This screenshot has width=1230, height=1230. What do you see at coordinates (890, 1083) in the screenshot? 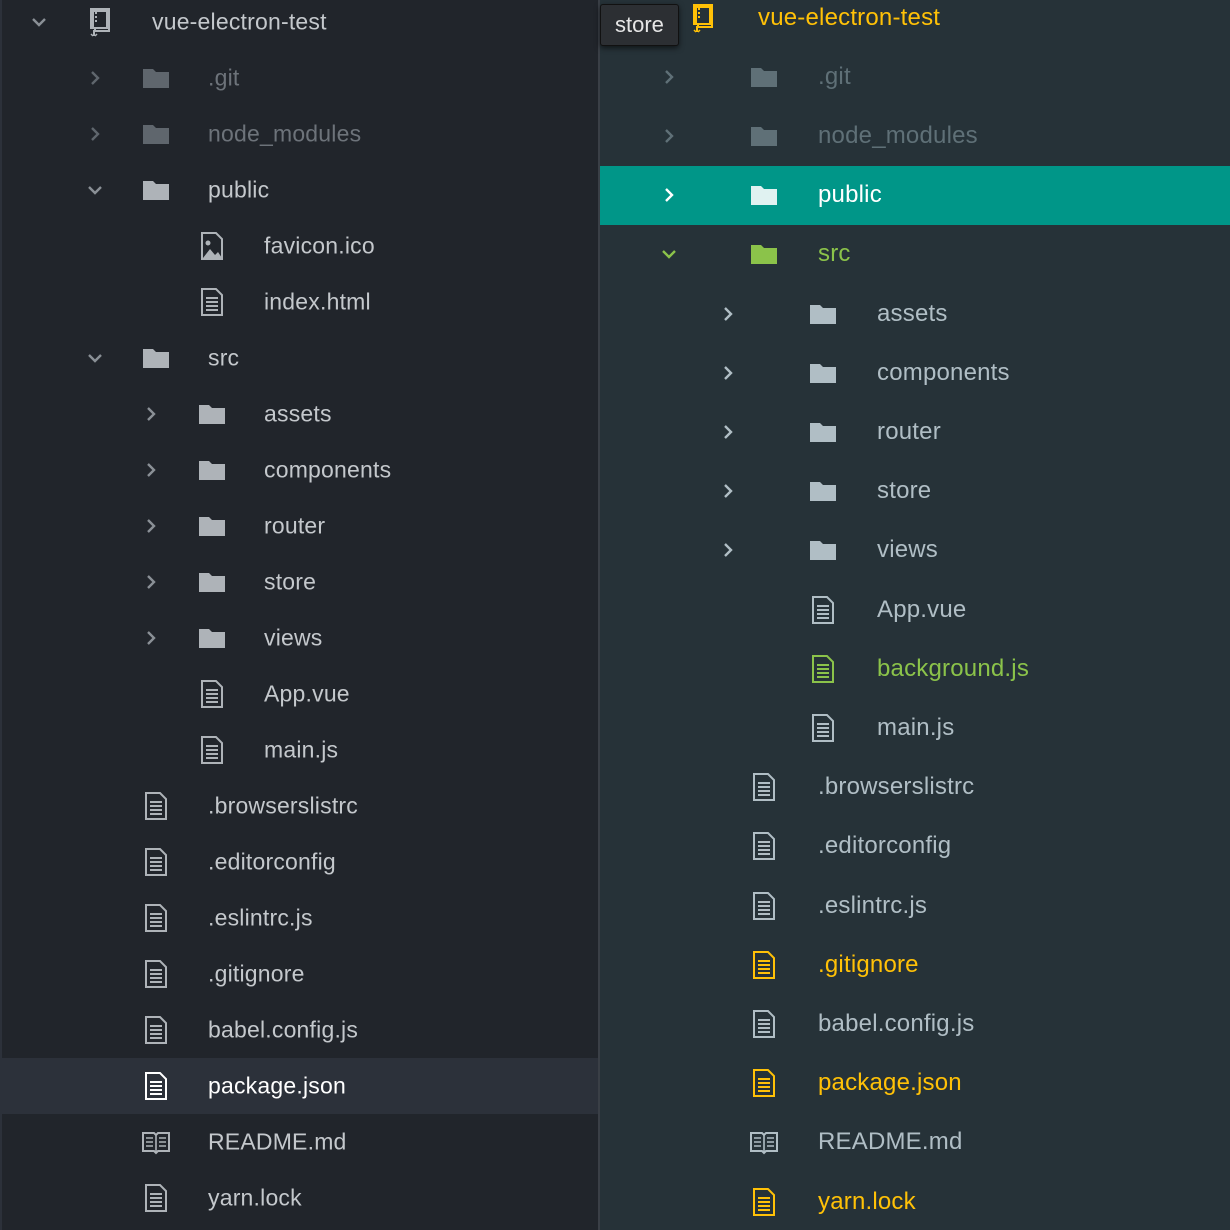
I see `tree-item-label: package.json` at bounding box center [890, 1083].